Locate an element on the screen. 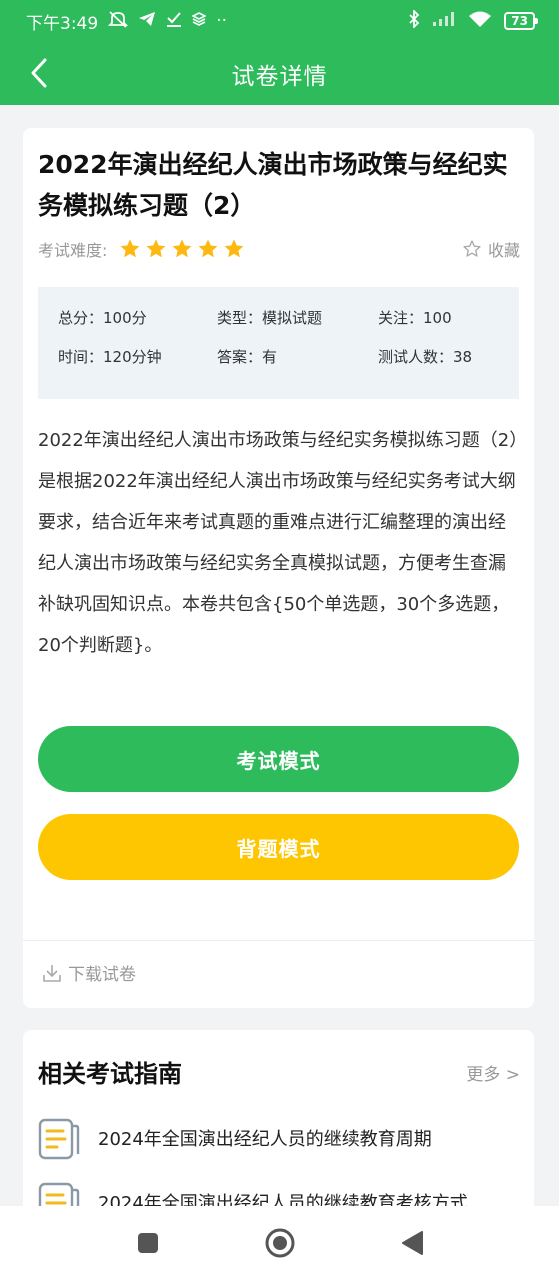 Image resolution: width=559 pixels, height=1280 pixels. bluetooth-icon is located at coordinates (414, 20).